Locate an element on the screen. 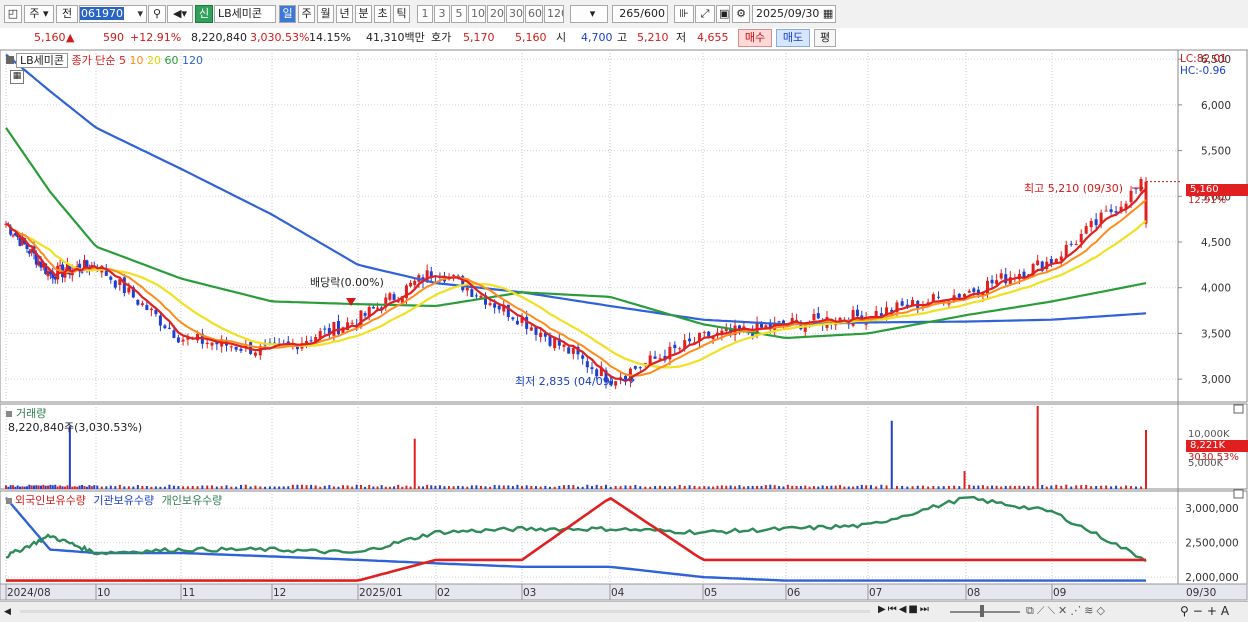 The image size is (1248, 622). x-tick-label: 09 is located at coordinates (1059, 593).